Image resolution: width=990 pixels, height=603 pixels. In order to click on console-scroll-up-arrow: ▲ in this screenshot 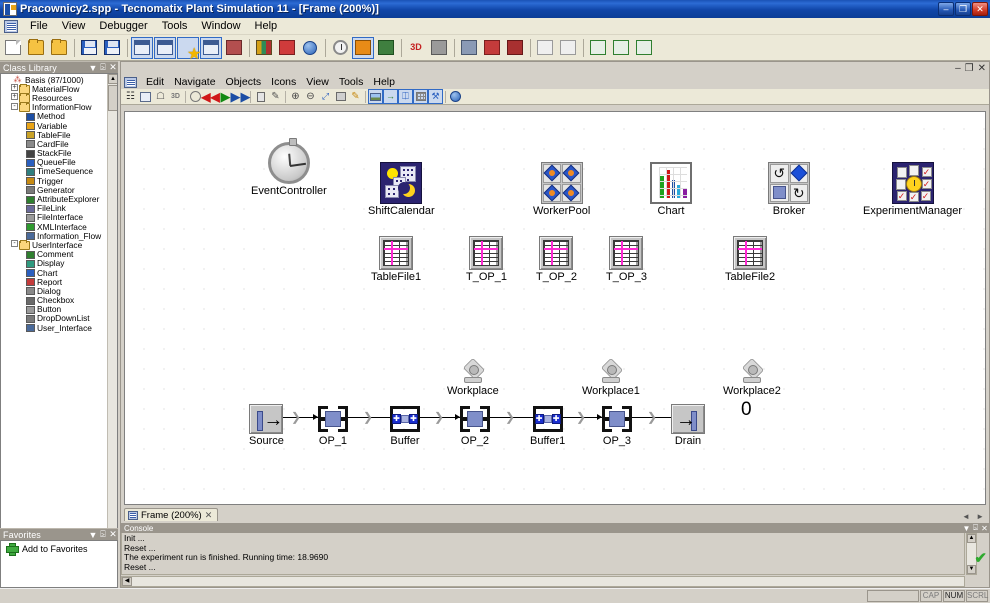, I will do `click(971, 538)`.